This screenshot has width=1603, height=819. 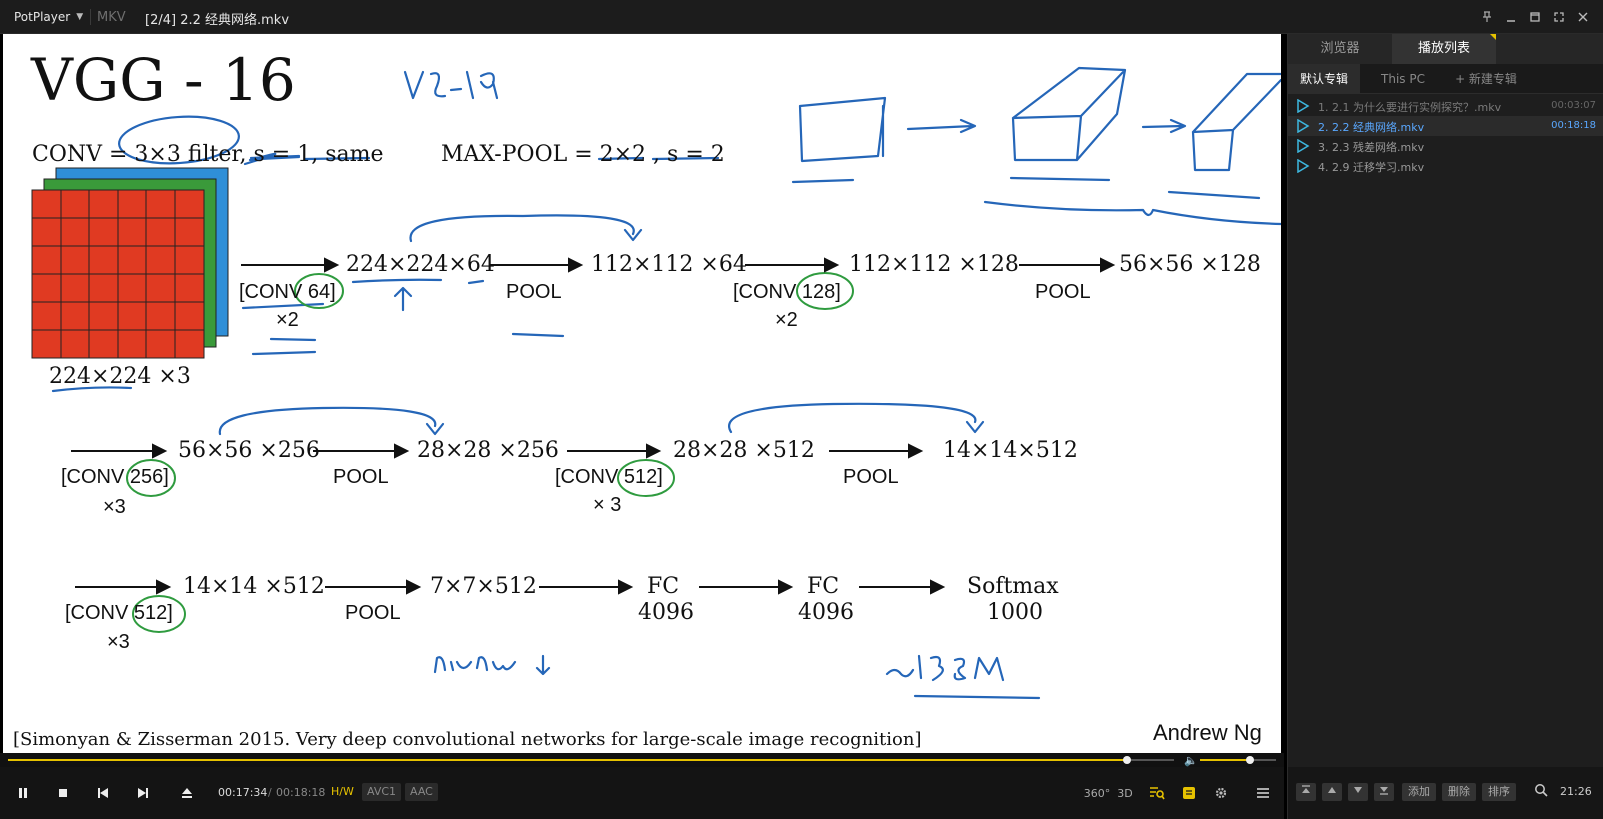 I want to click on move-down-button, so click(x=1358, y=792).